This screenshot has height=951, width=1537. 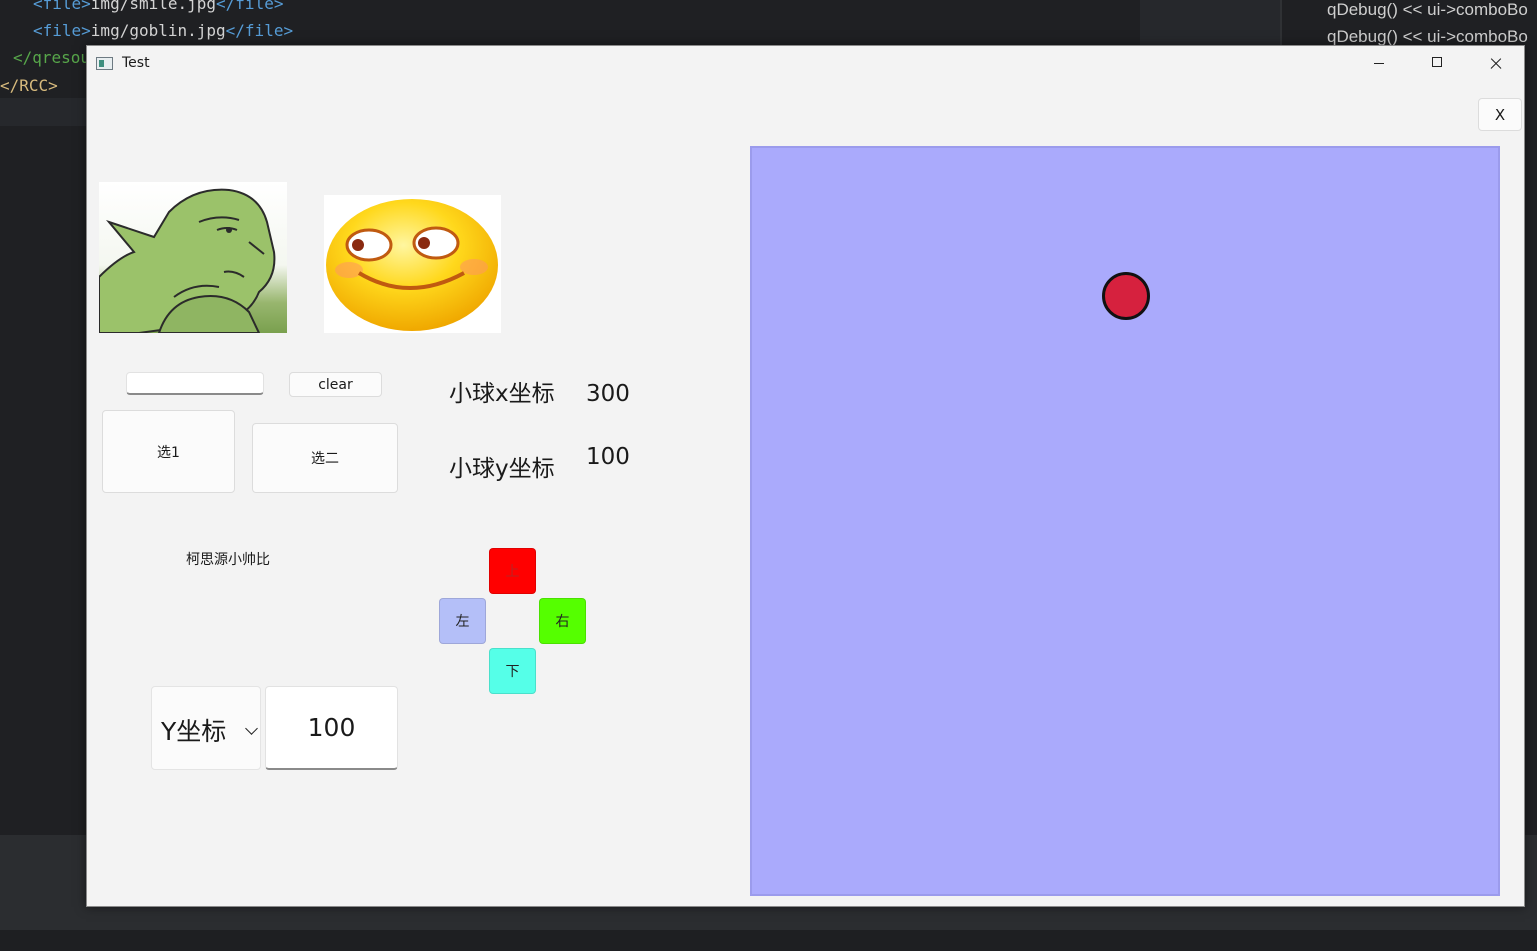 I want to click on axis-combobox: Y坐标, so click(x=206, y=728).